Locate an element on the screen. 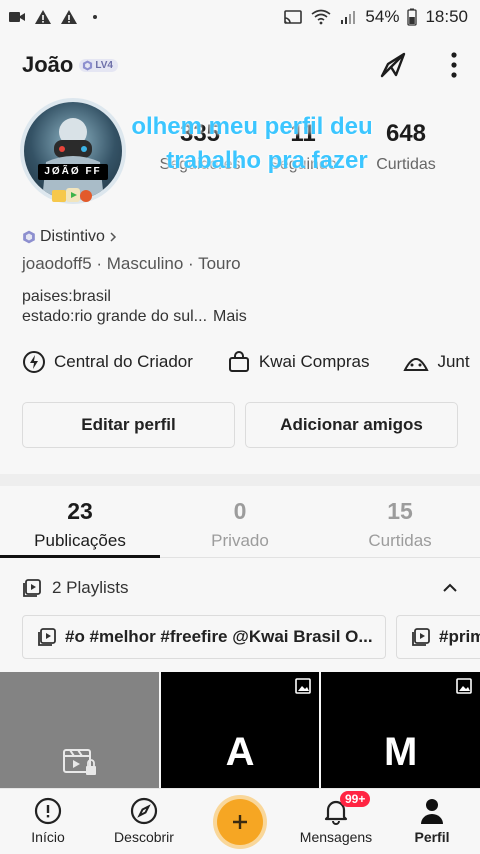  kwai-shop-link: Kwai Compras is located at coordinates (298, 362).